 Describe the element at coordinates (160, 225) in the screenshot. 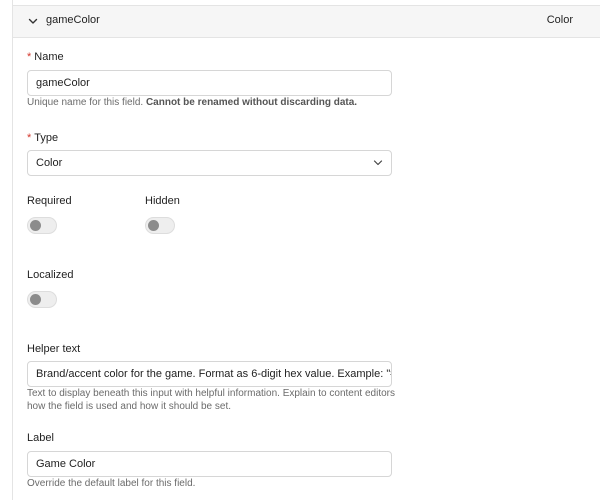

I see `hidden-toggle` at that location.